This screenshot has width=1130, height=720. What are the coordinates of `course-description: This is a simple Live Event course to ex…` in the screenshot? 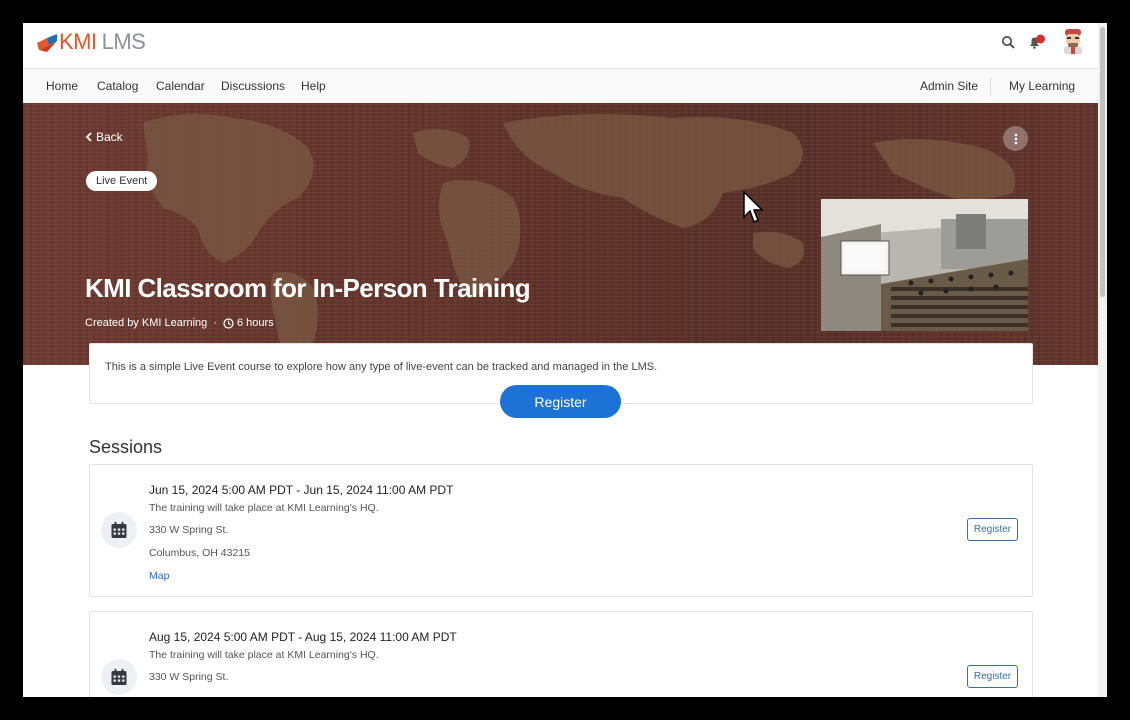 It's located at (381, 367).